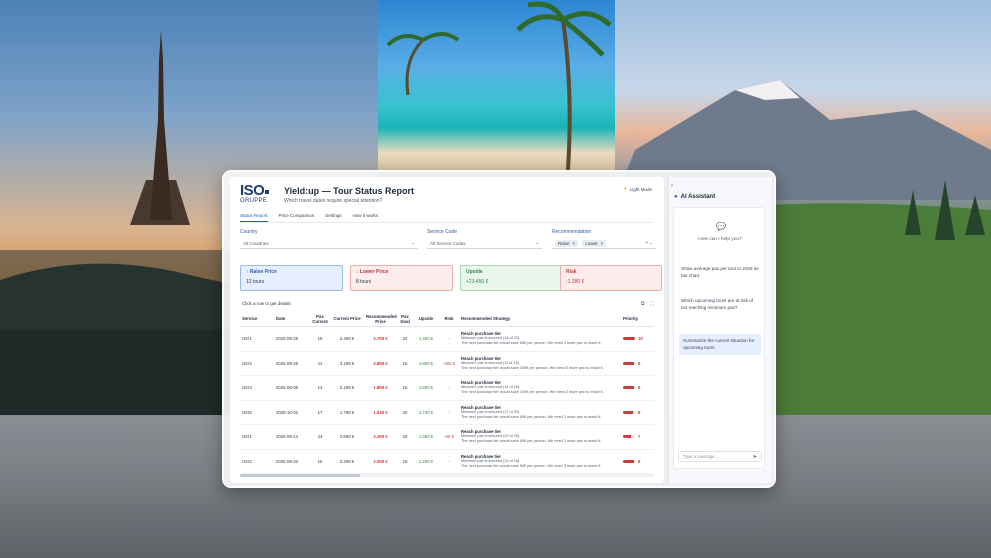 Image resolution: width=991 pixels, height=558 pixels. I want to click on arrow-down-icon: ↓, so click(357, 272).